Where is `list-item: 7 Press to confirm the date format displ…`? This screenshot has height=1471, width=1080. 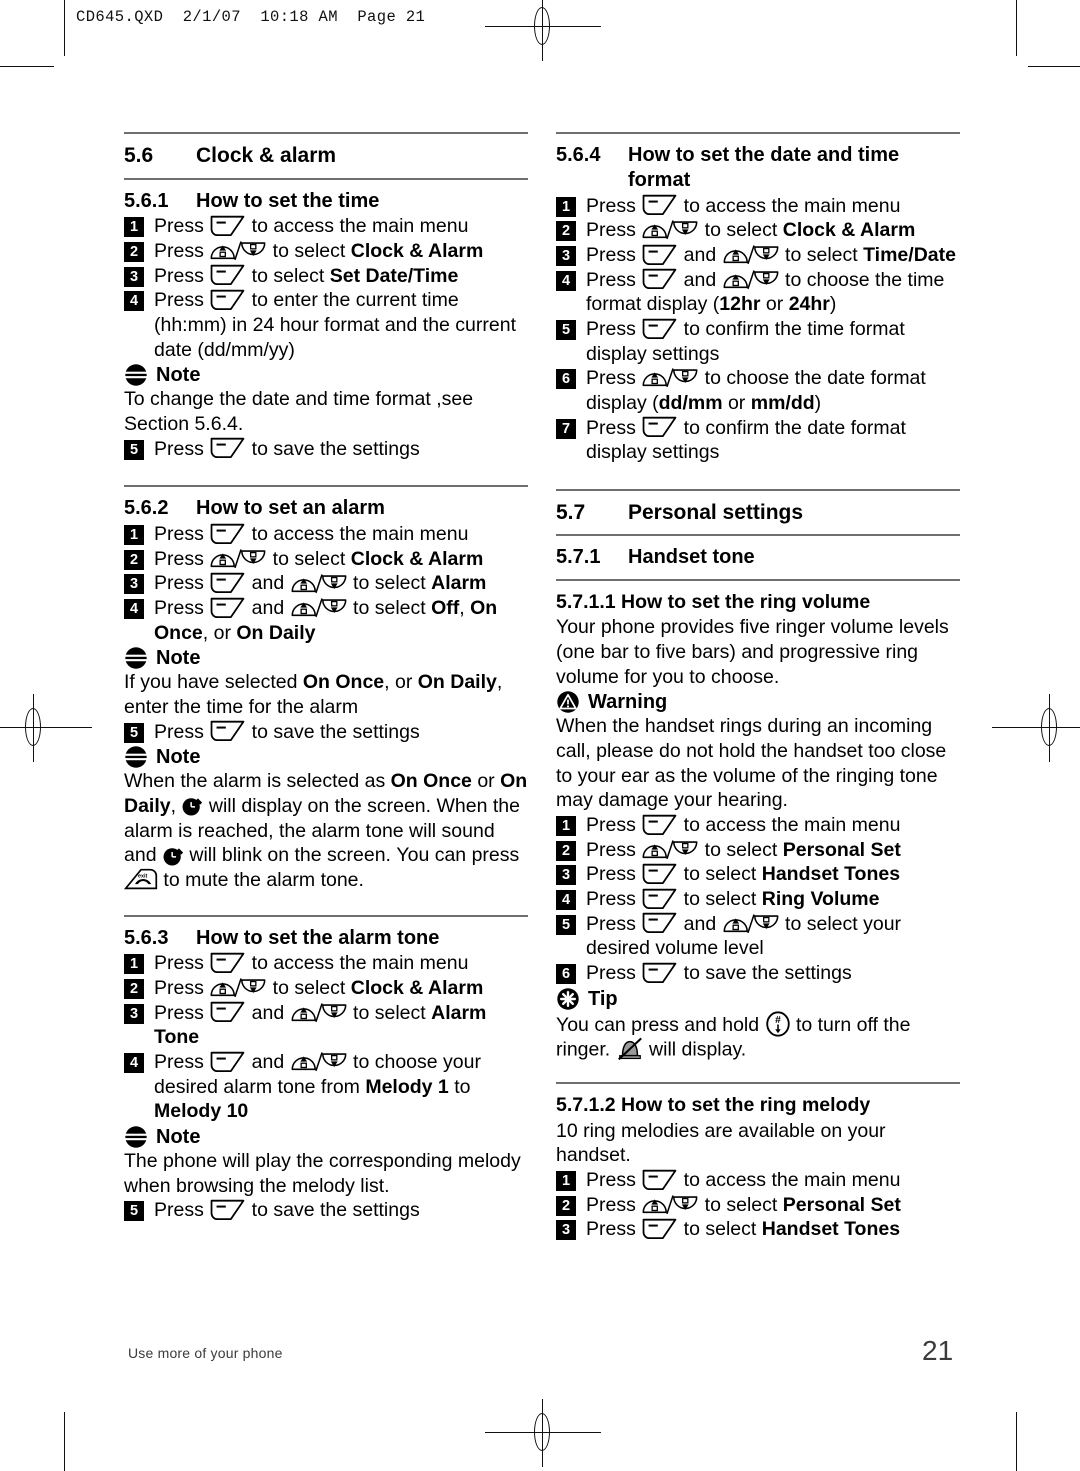
list-item: 7 Press to confirm the date format displ… is located at coordinates (758, 440).